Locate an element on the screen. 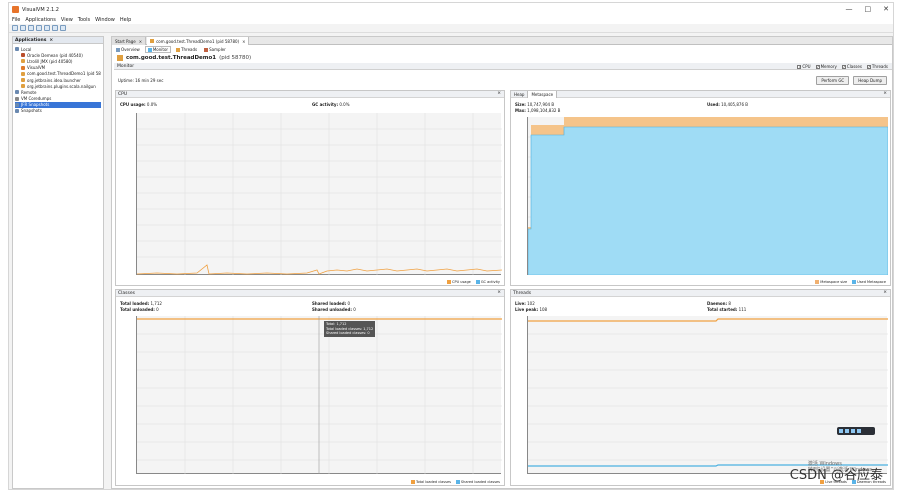 The width and height of the screenshot is (897, 492). menu-help: Help is located at coordinates (125, 20).